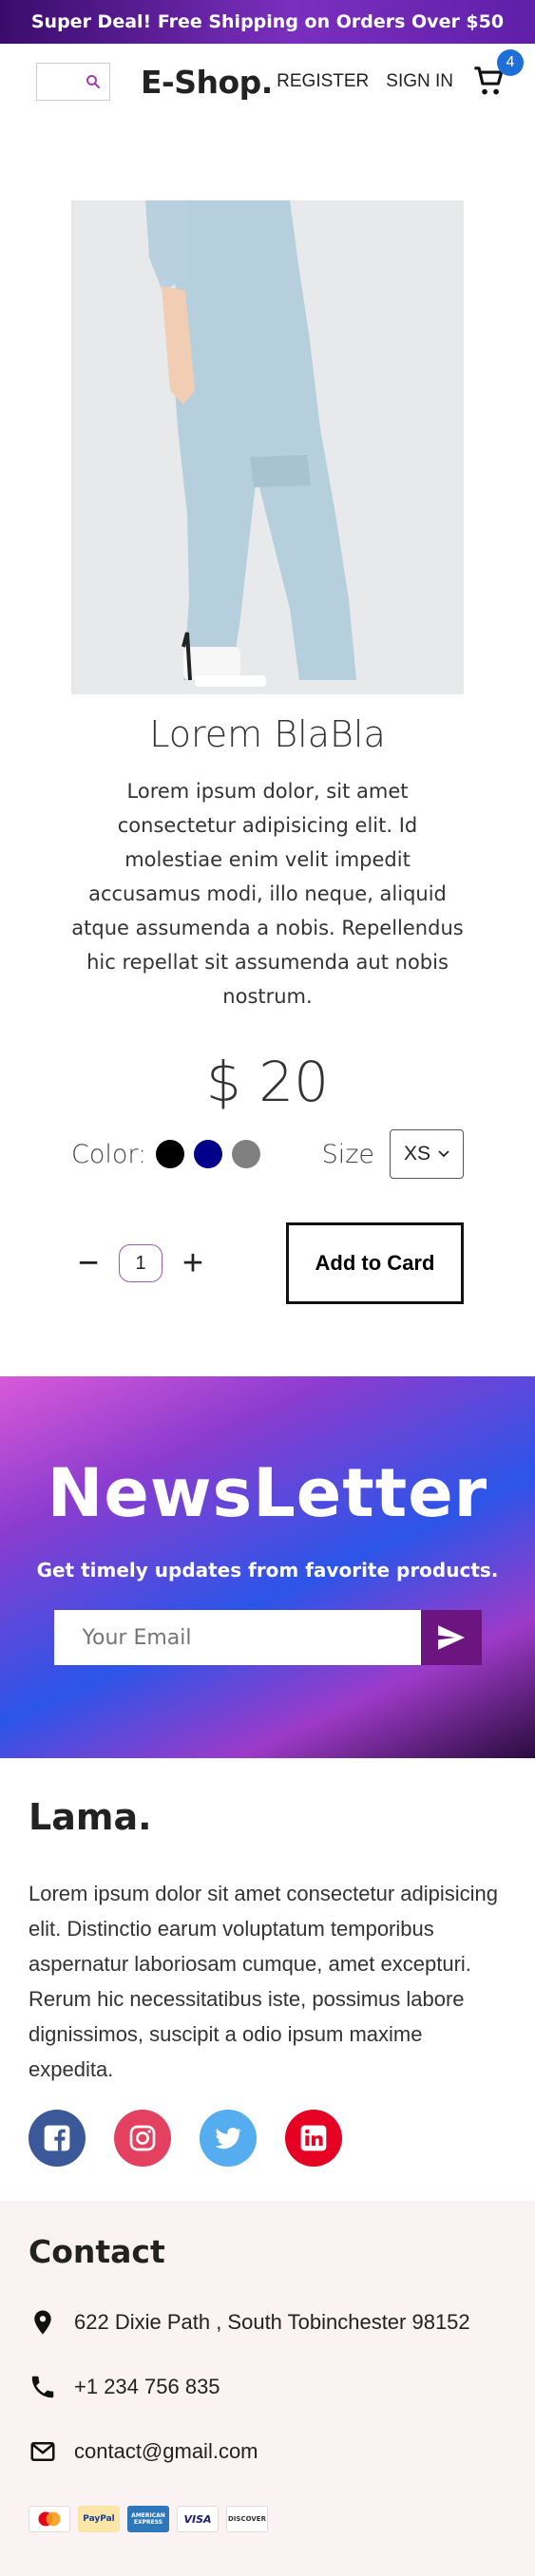  I want to click on chevron-down-icon, so click(443, 1154).